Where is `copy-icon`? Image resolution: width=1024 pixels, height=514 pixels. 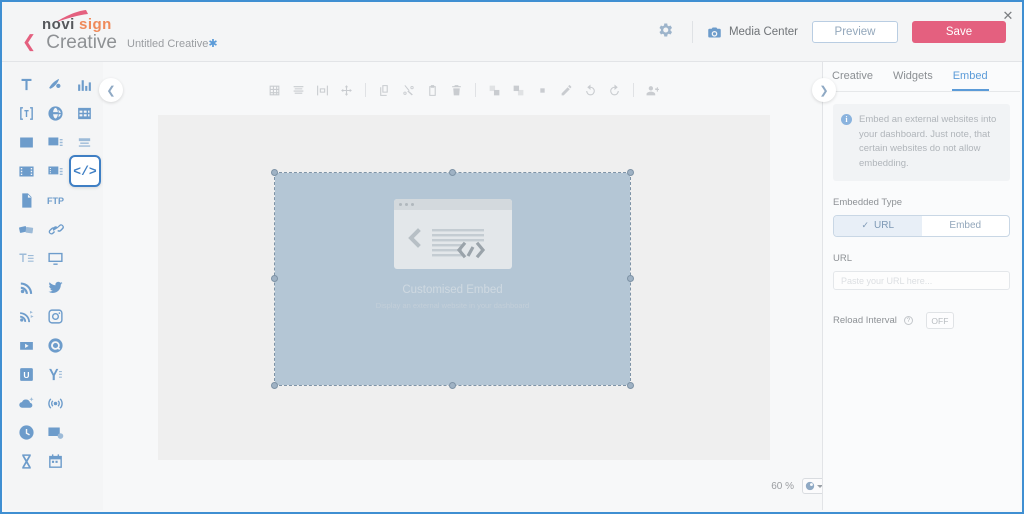
copy-icon is located at coordinates (384, 90).